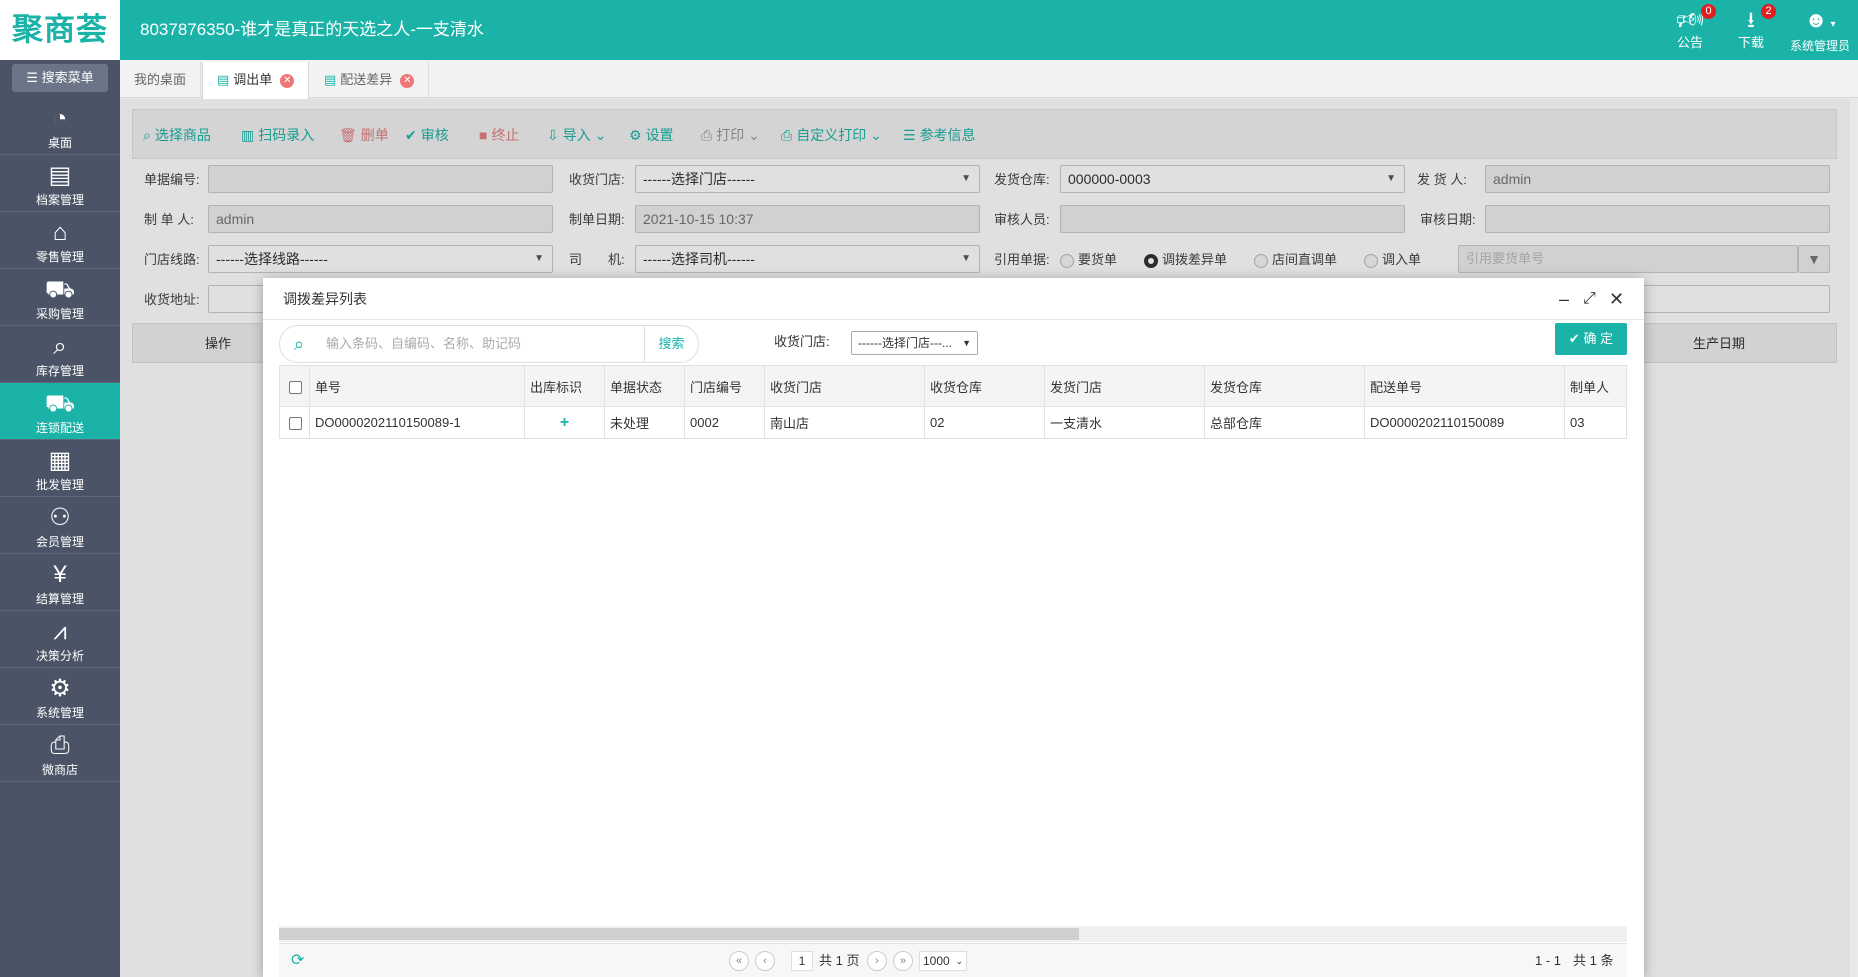 The width and height of the screenshot is (1858, 977). What do you see at coordinates (67, 77) in the screenshot?
I see `menu-search-label: 搜索菜单` at bounding box center [67, 77].